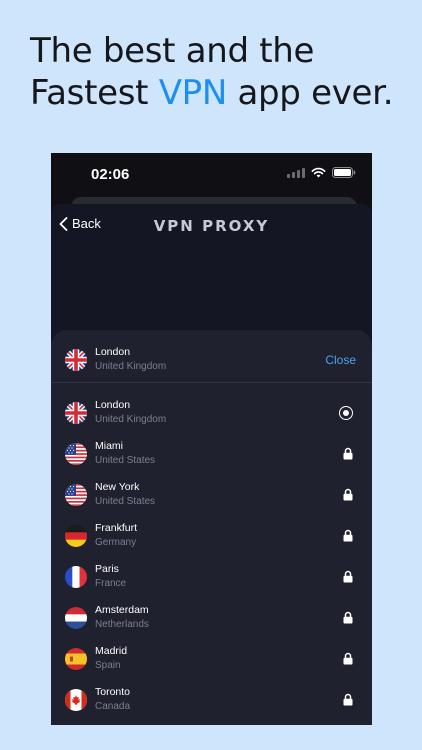 The height and width of the screenshot is (750, 422). Describe the element at coordinates (340, 360) in the screenshot. I see `close-button: Close` at that location.